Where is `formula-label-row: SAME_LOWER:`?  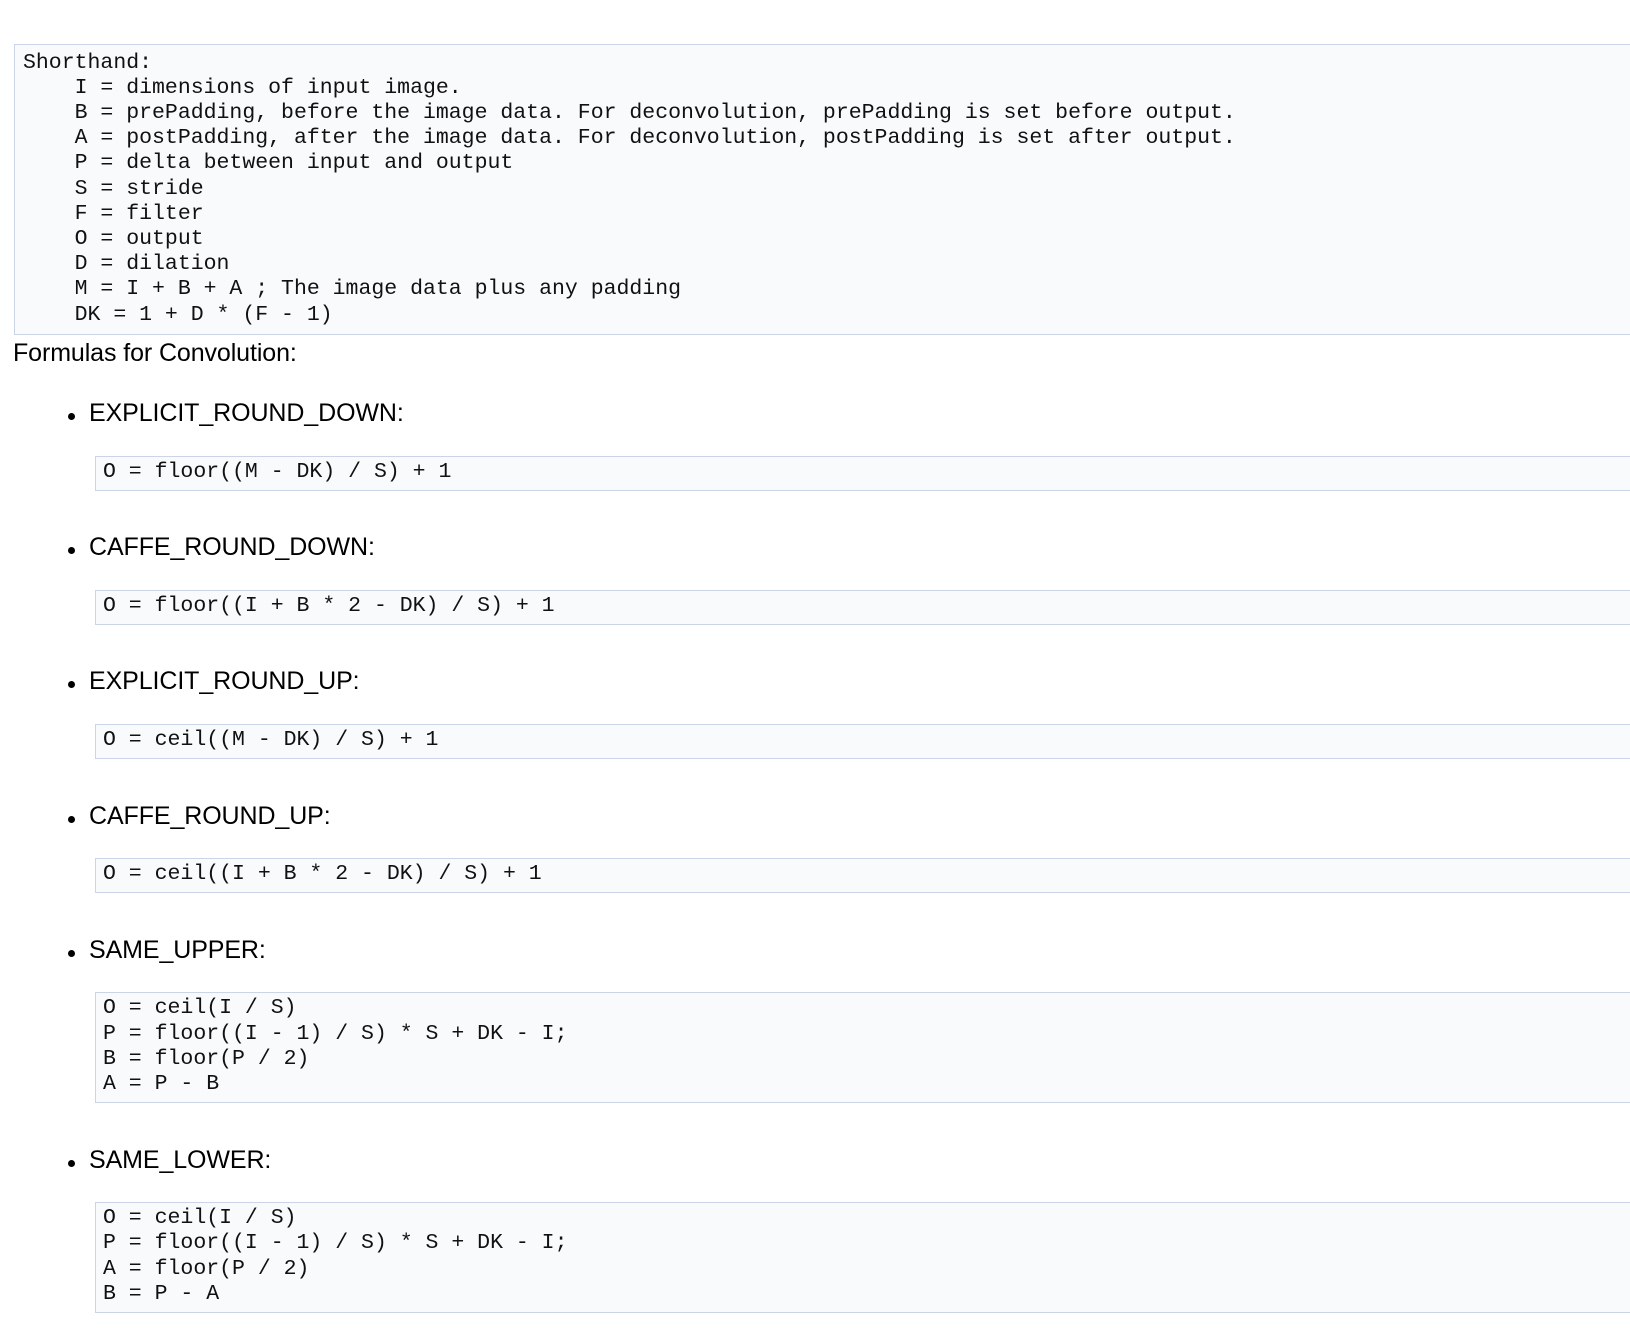 formula-label-row: SAME_LOWER: is located at coordinates (815, 1163).